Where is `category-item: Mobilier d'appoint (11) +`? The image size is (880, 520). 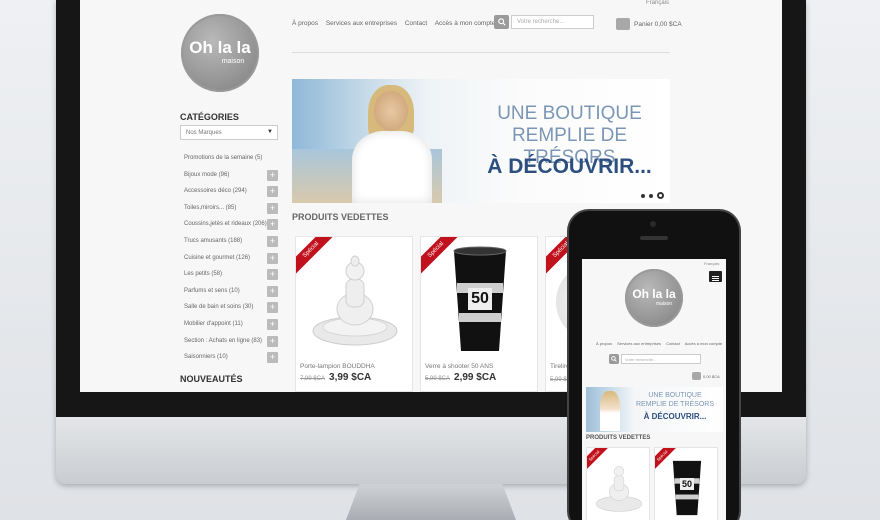 category-item: Mobilier d'appoint (11) + is located at coordinates (231, 324).